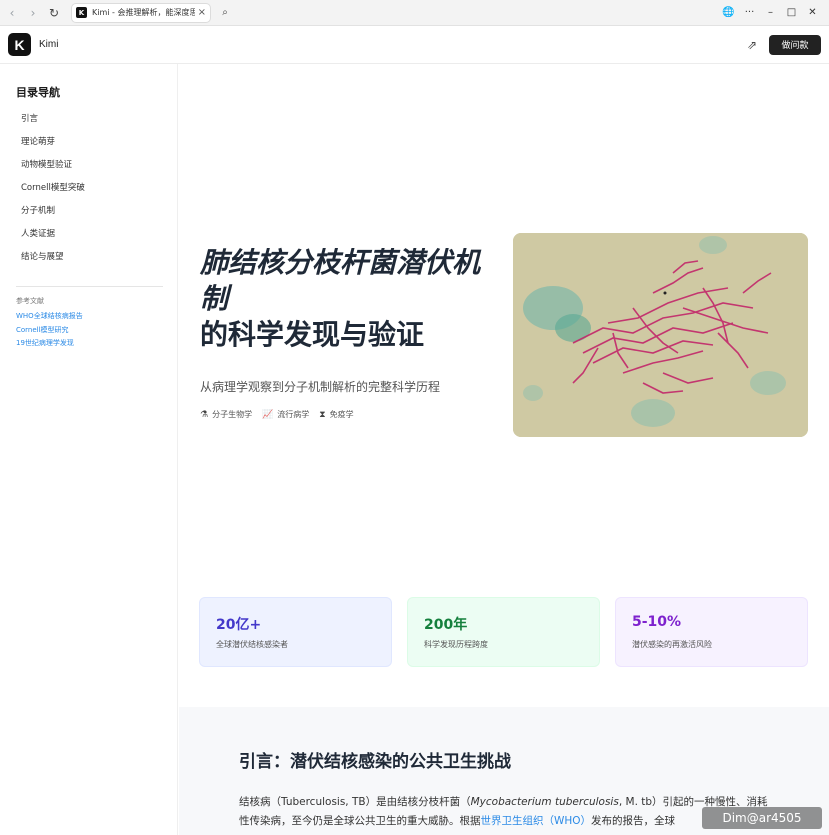  I want to click on references-list: WHO全球结核病报告 Cornell模型研究 19世纪病理学发现, so click(49, 331).